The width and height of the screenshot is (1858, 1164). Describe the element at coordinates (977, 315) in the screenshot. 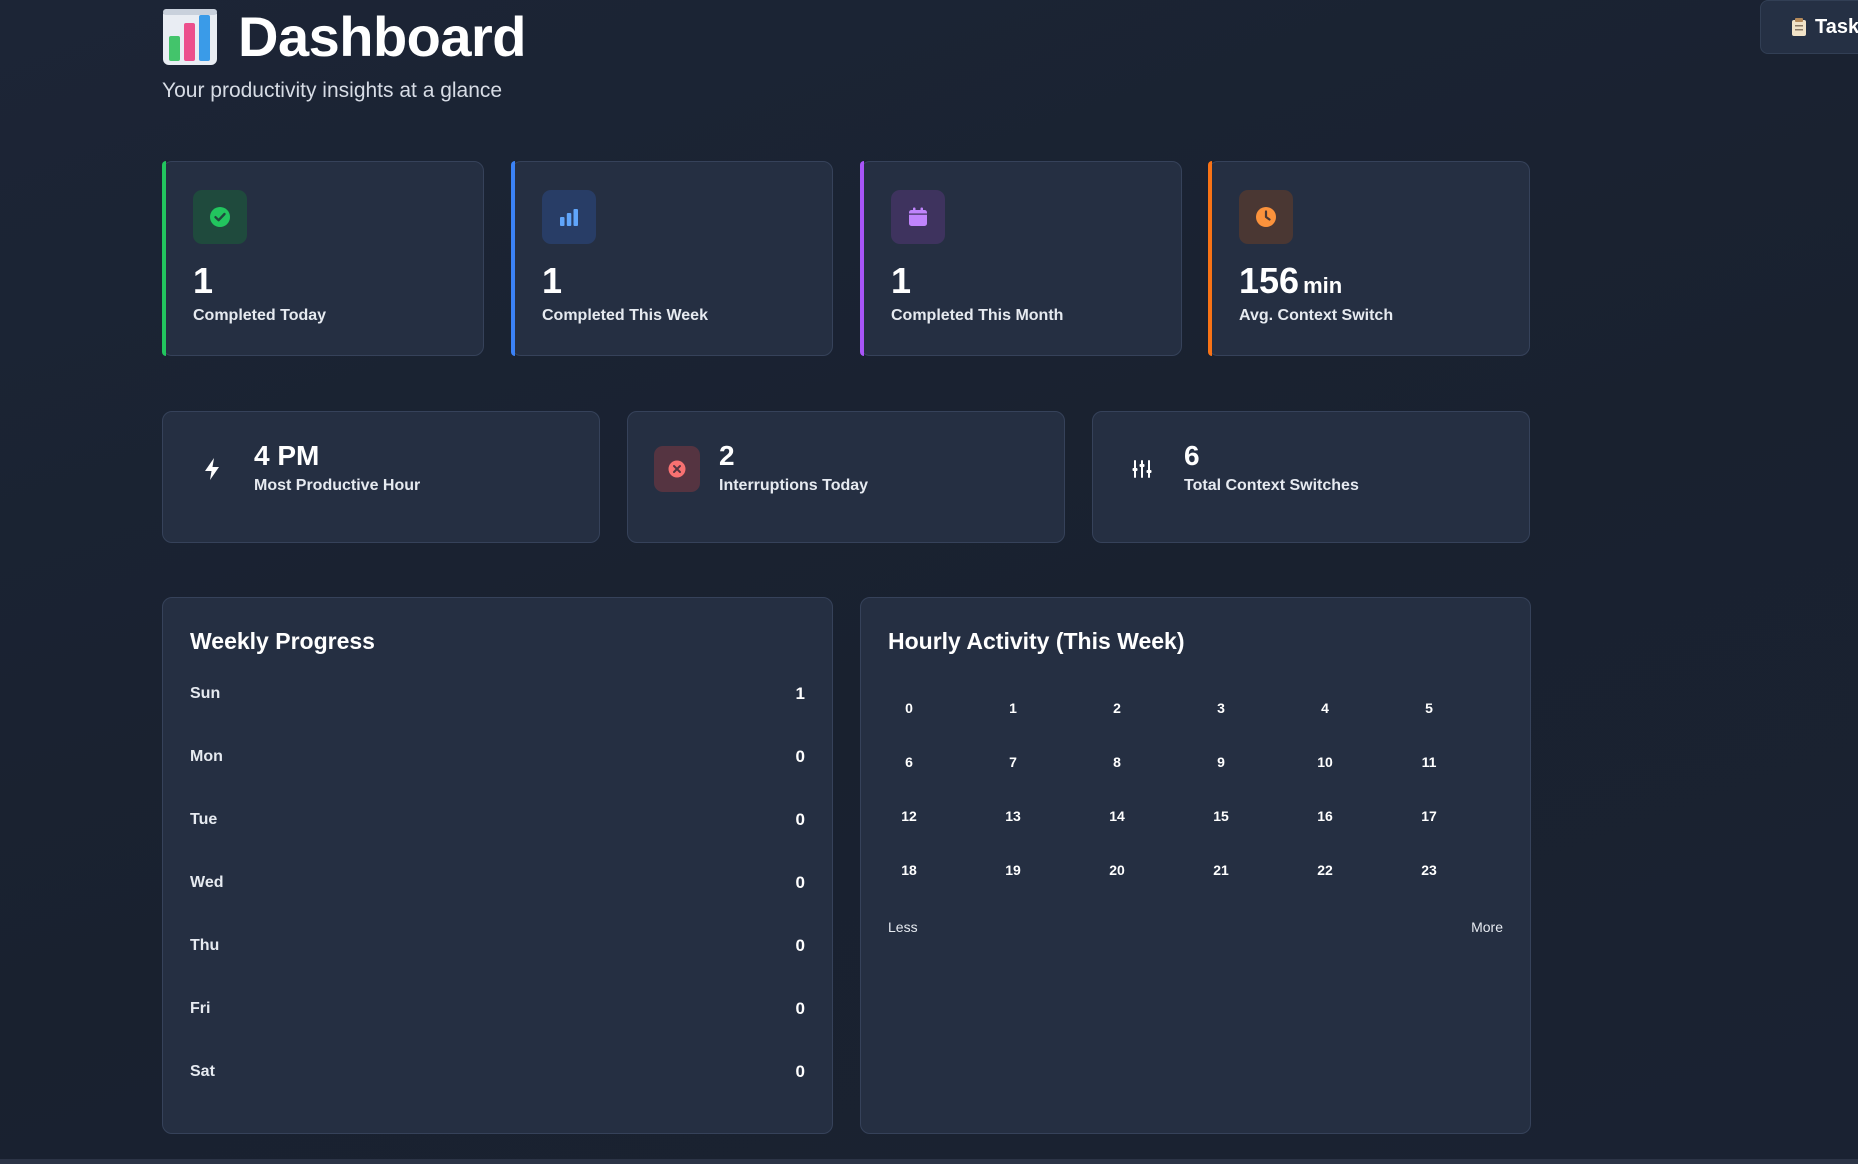

I see `stat-label: Completed This Month` at that location.